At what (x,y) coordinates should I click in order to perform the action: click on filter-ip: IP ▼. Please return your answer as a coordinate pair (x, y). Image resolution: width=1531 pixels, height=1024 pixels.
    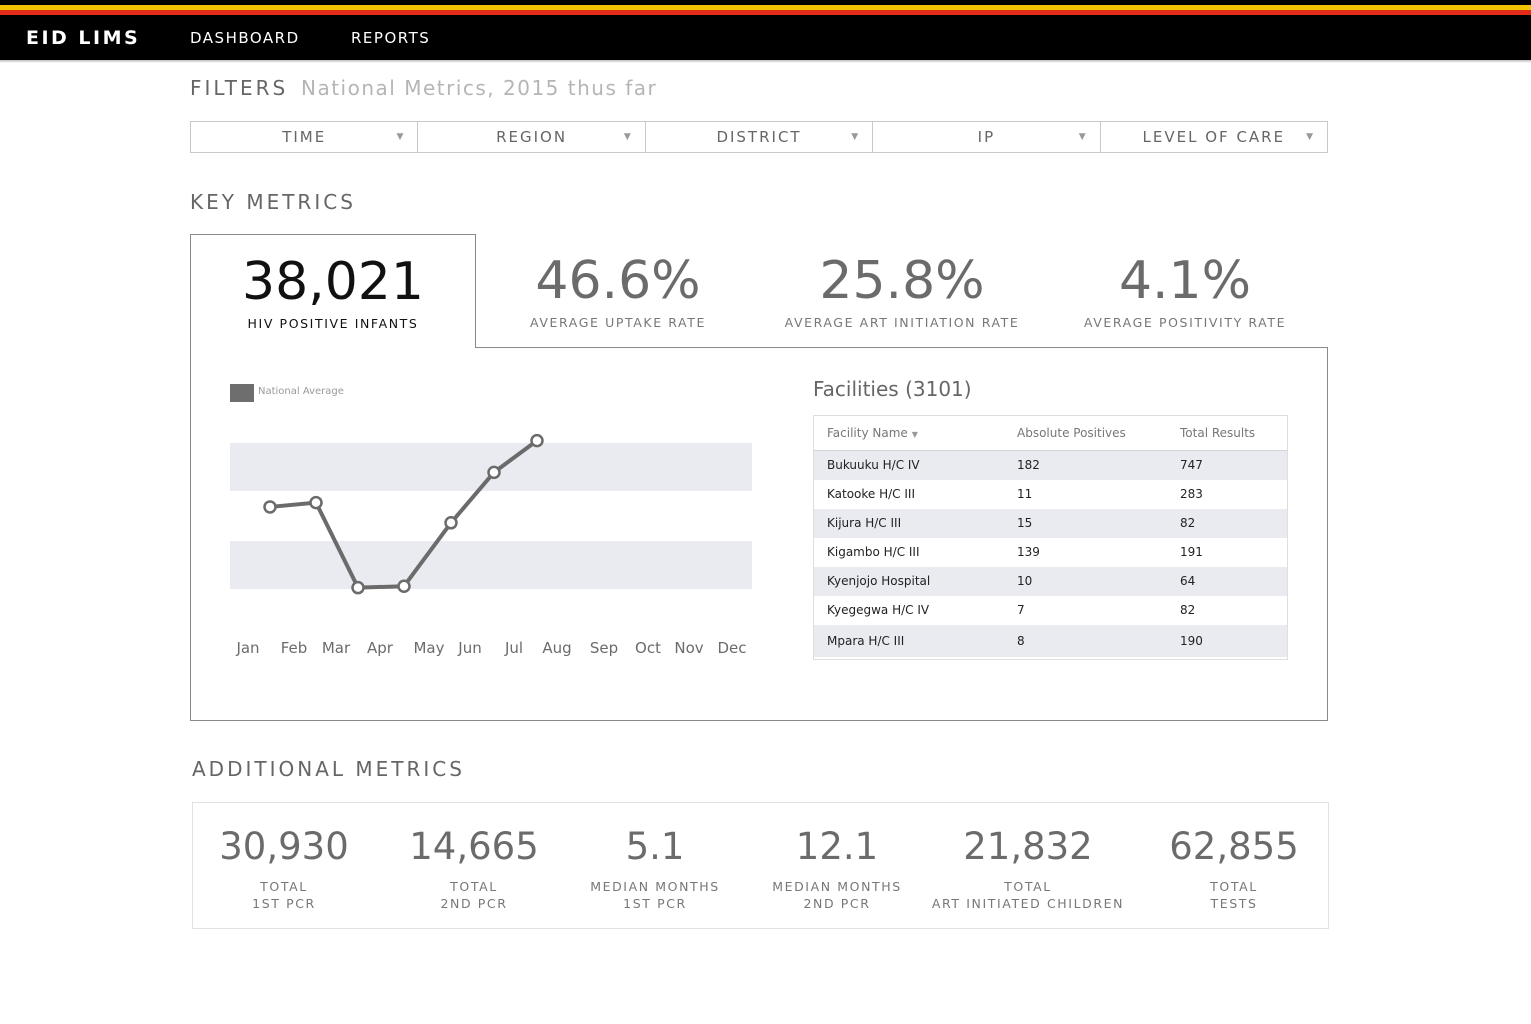
    Looking at the image, I should click on (987, 137).